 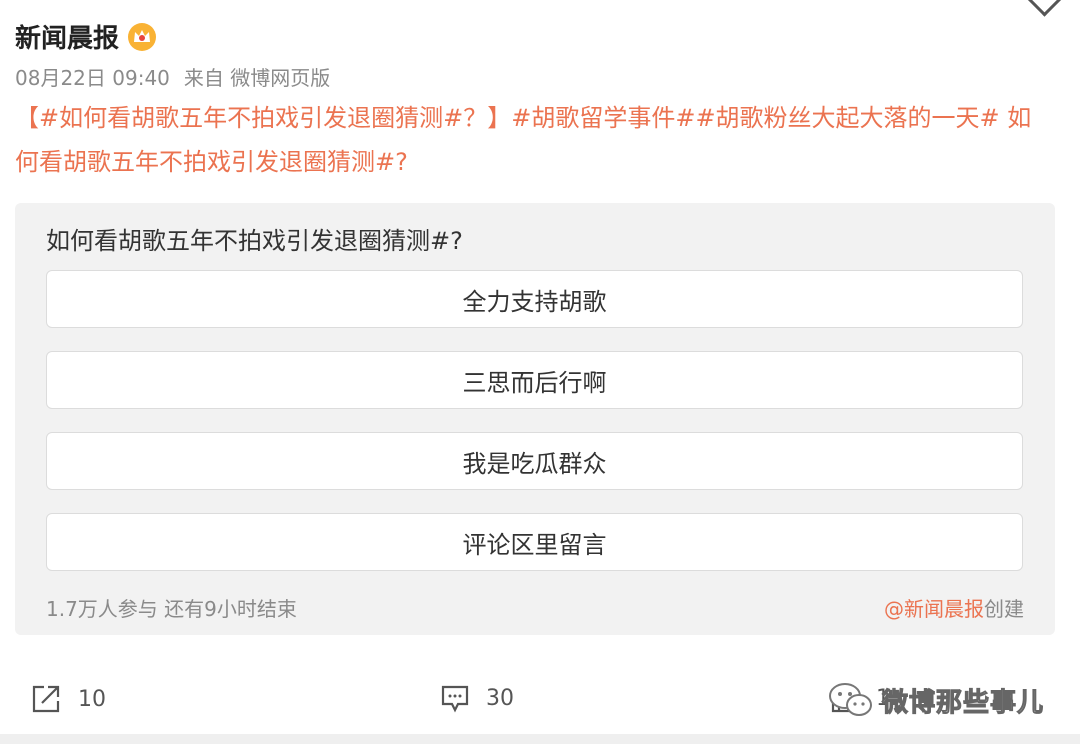 What do you see at coordinates (172, 76) in the screenshot?
I see `post-meta: 08月22日 09:40 来自 微博网页版` at bounding box center [172, 76].